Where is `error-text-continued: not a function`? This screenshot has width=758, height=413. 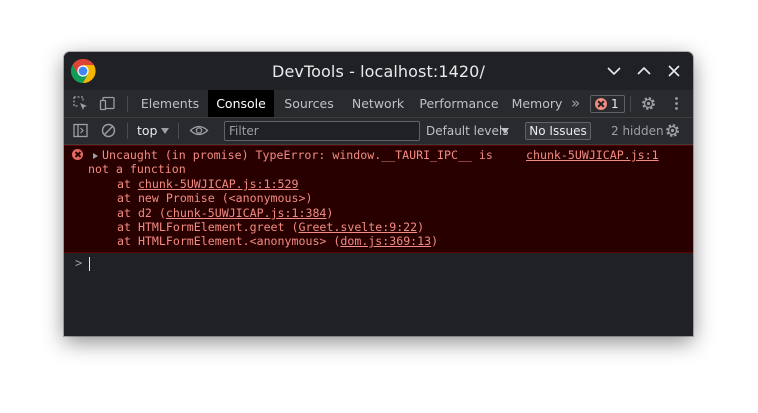 error-text-continued: not a function is located at coordinates (137, 169).